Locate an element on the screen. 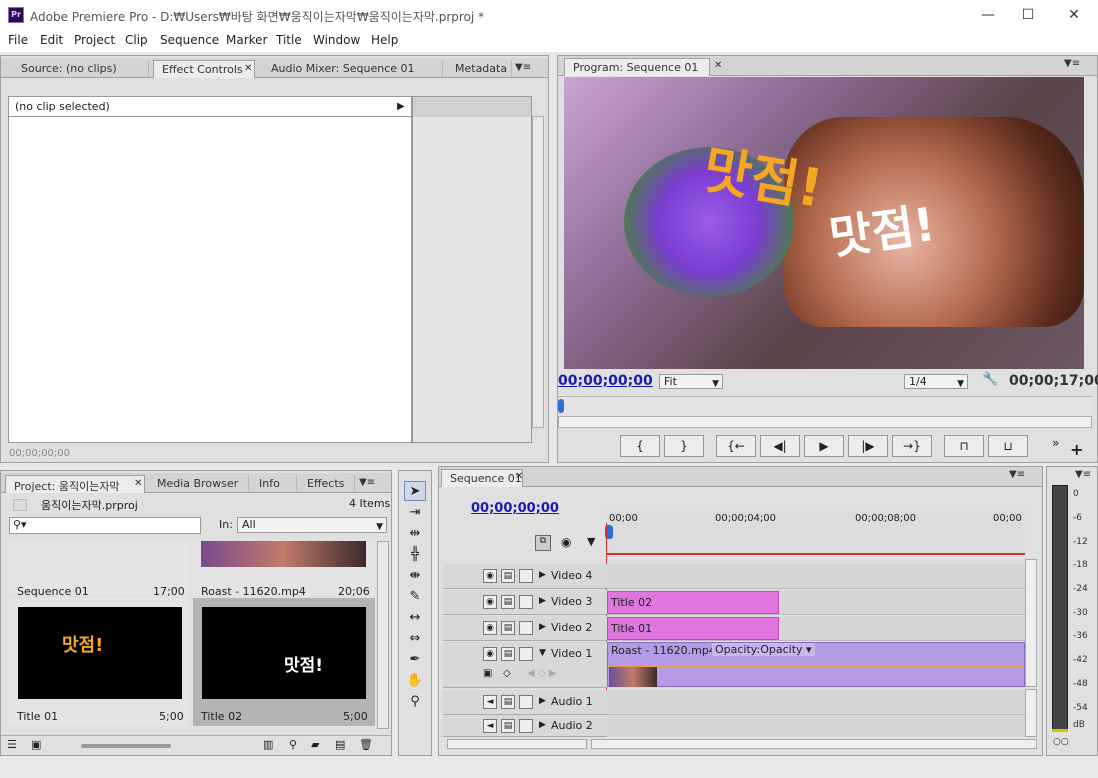  clip-roast: Roast - 11620.mp4 Opacity:Opacity ▾ is located at coordinates (816, 664).